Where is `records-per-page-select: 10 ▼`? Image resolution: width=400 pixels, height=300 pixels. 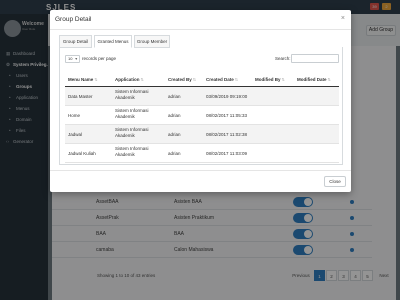
records-per-page-select: 10 ▼ is located at coordinates (72, 59).